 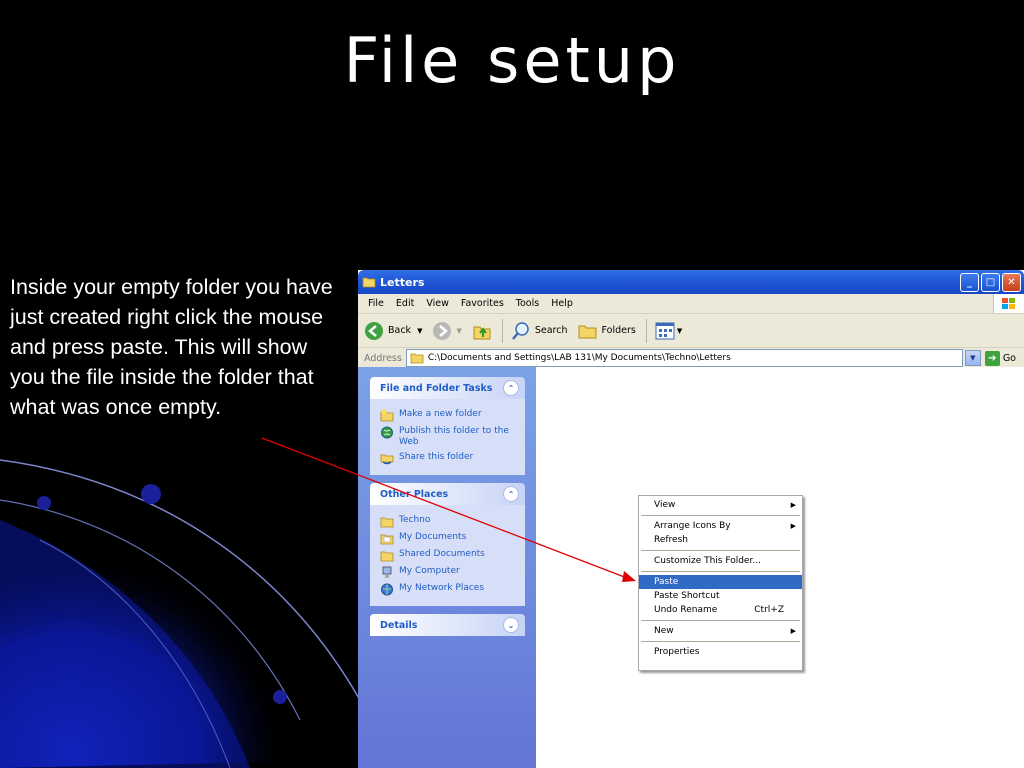 What do you see at coordinates (992, 358) in the screenshot?
I see `go-arrow-icon: ➔` at bounding box center [992, 358].